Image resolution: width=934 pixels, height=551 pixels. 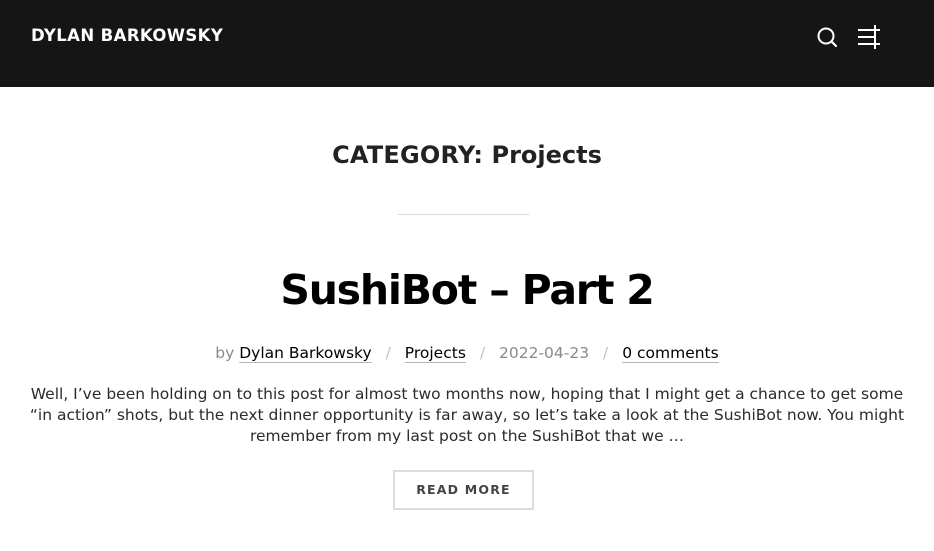 I want to click on archive-title-name: Projects, so click(x=546, y=155).